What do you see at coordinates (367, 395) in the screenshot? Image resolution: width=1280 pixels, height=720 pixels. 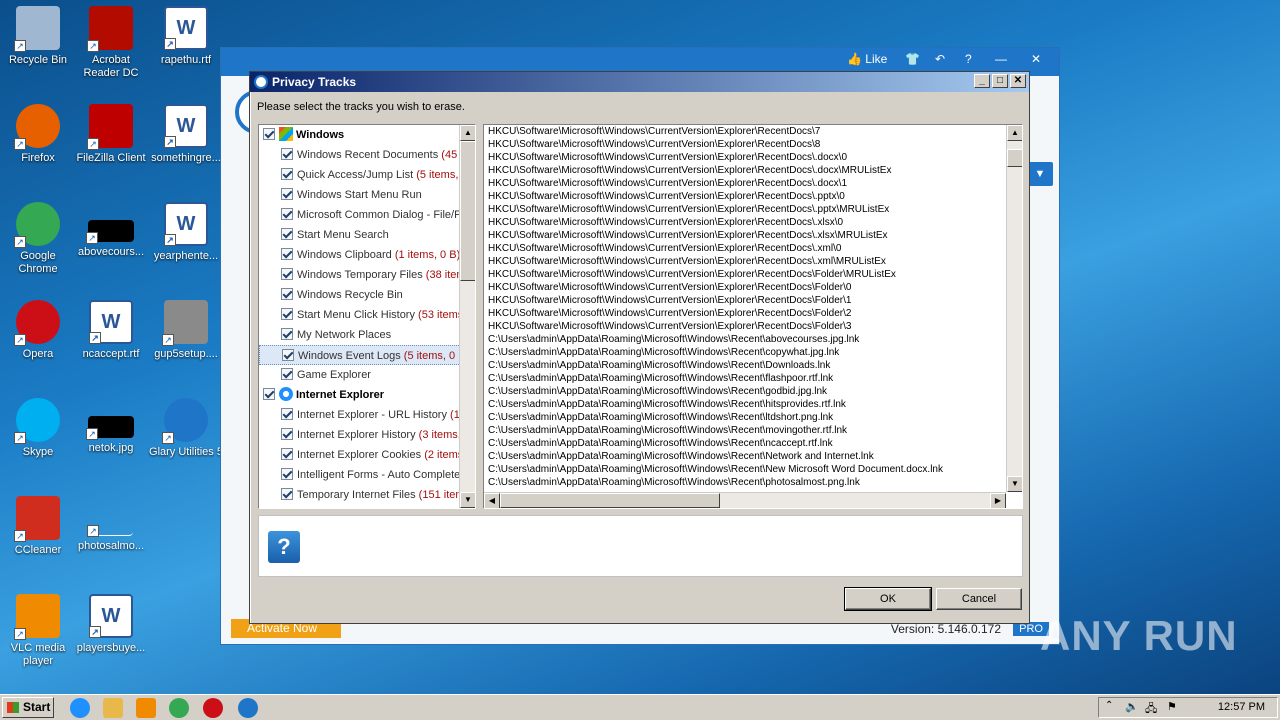 I see `tree-group: Internet Explorer` at bounding box center [367, 395].